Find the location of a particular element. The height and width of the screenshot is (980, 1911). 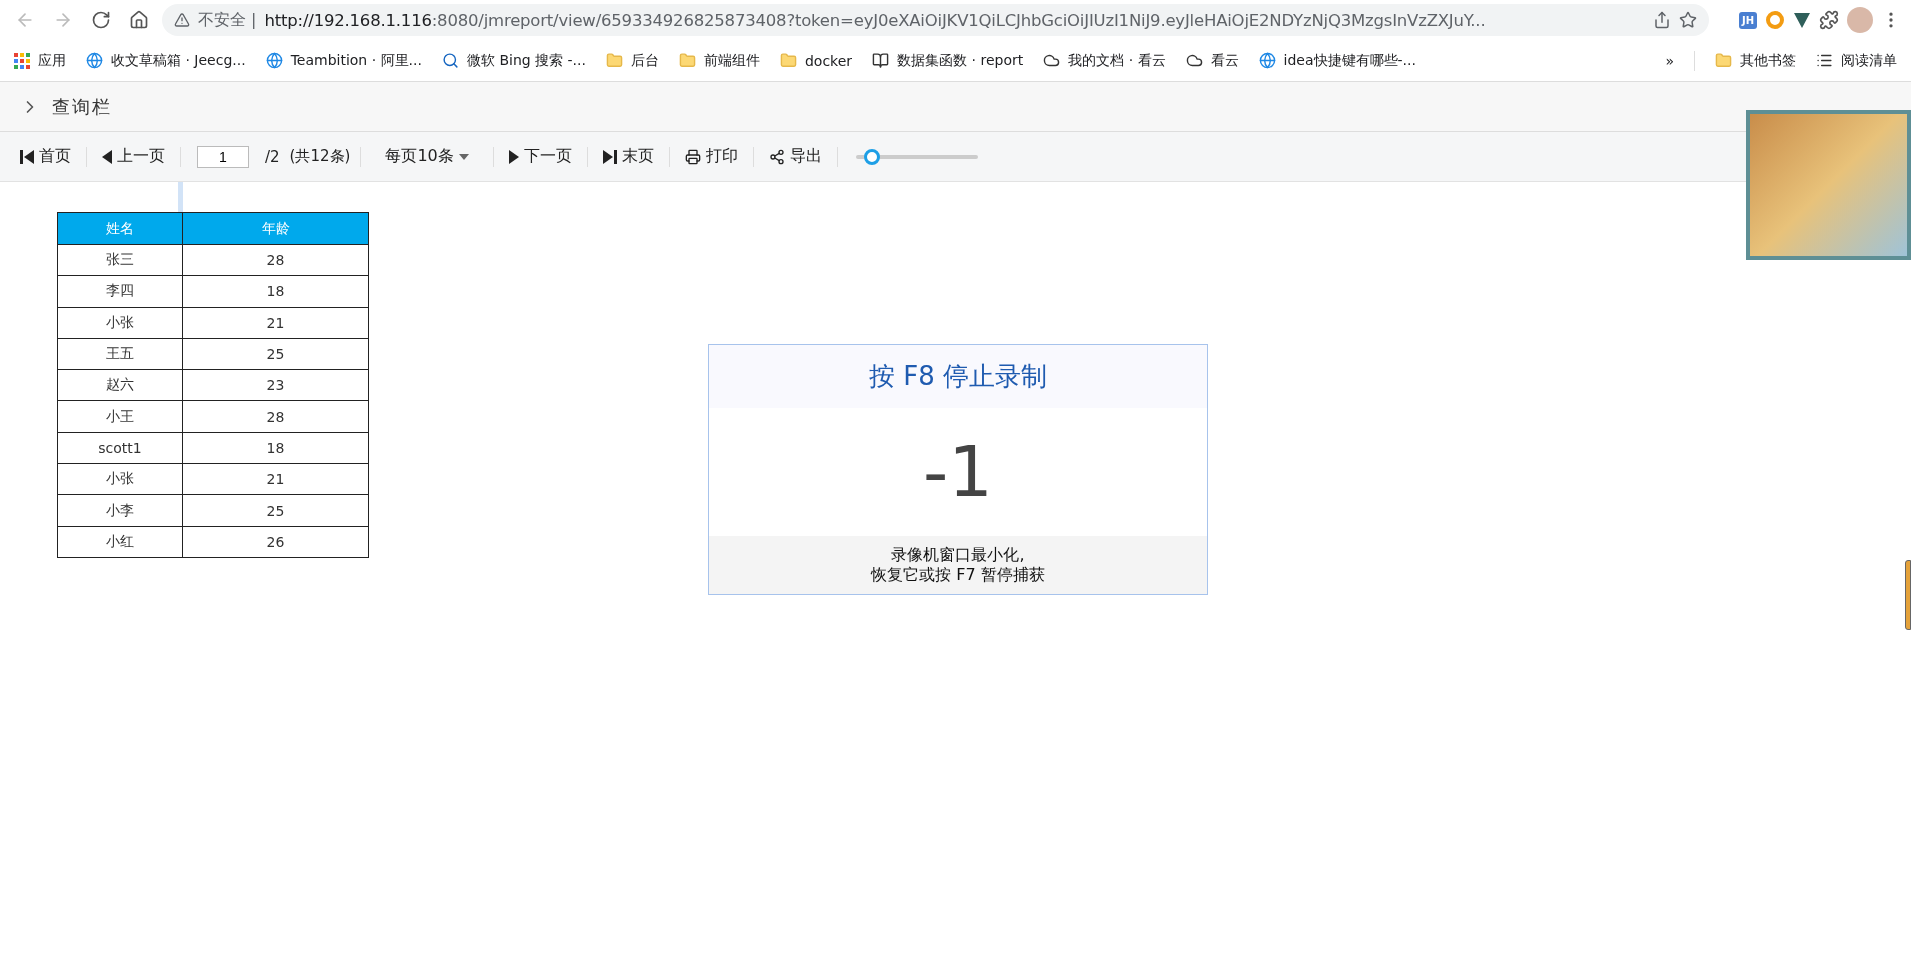

bookmark-item: docker is located at coordinates (816, 60).